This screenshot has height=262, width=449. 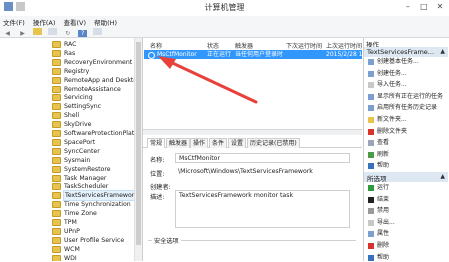 What do you see at coordinates (208, 80) in the screenshot?
I see `annotation-arrow-icon` at bounding box center [208, 80].